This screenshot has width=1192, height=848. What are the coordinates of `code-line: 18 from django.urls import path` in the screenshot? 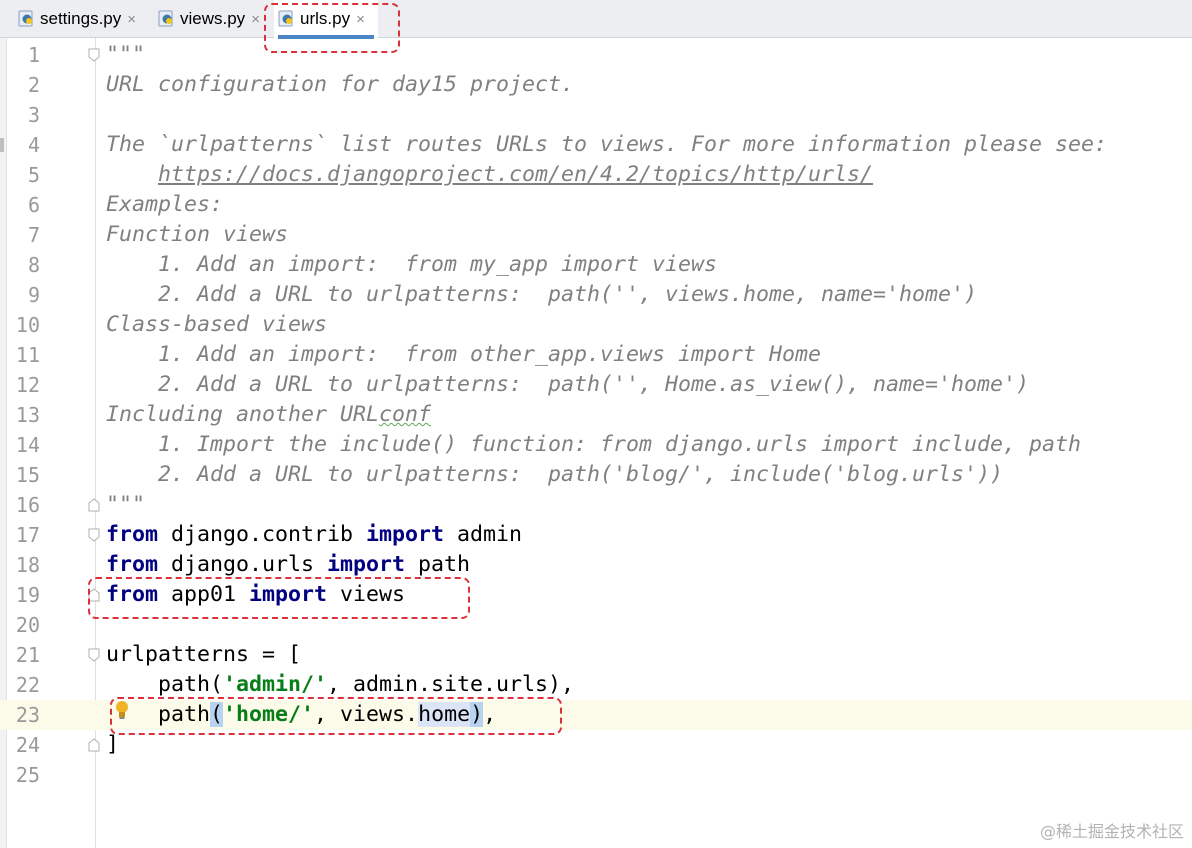 It's located at (596, 565).